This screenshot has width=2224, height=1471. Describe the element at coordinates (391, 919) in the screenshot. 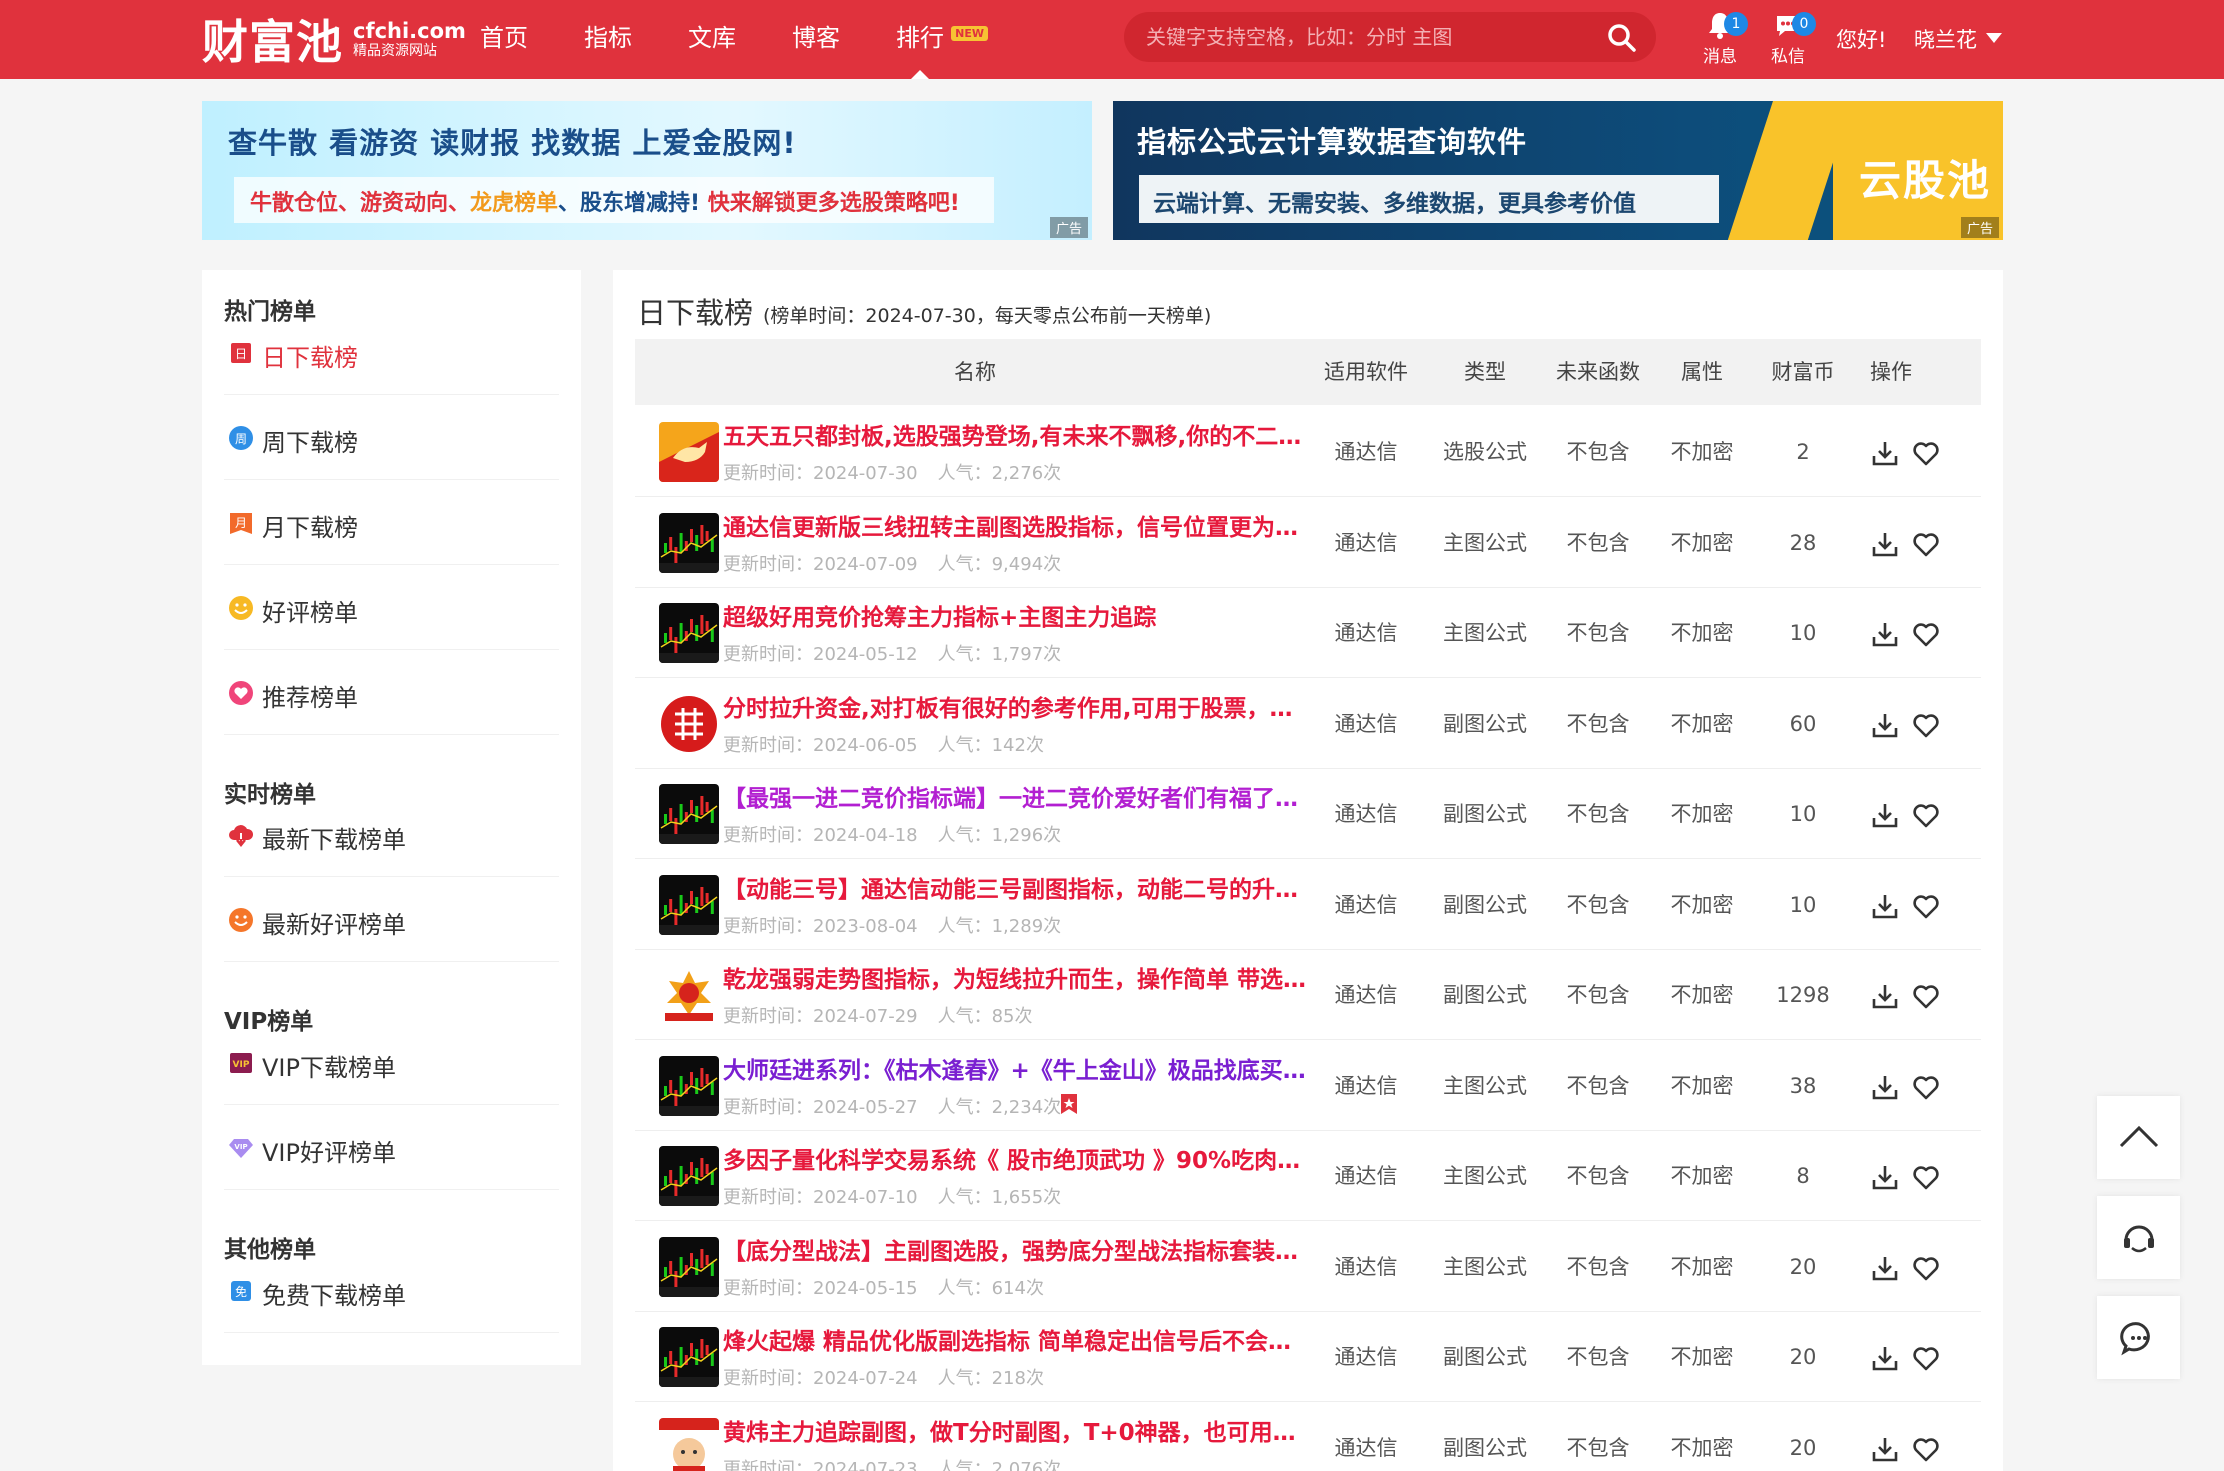

I see `sidebar-item-latest-reviews: 最新好评榜单` at that location.